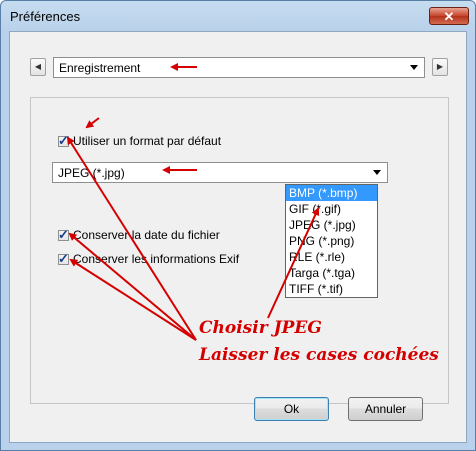 Image resolution: width=476 pixels, height=451 pixels. What do you see at coordinates (133, 299) in the screenshot?
I see `arrow-to-keep-exif-checkbox` at bounding box center [133, 299].